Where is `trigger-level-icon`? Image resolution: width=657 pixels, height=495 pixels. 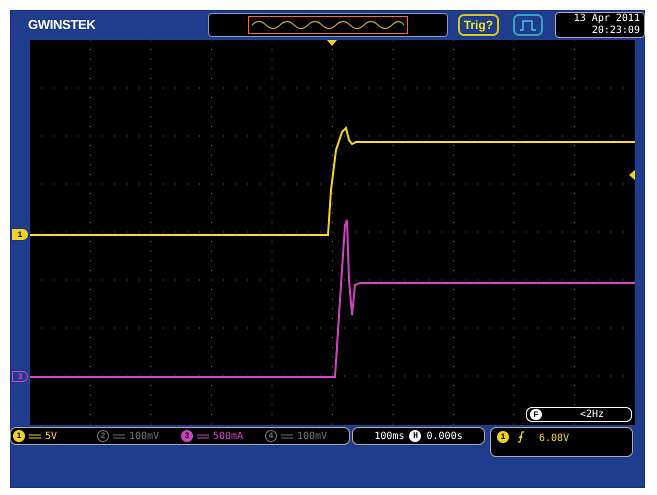
trigger-level-icon is located at coordinates (632, 175).